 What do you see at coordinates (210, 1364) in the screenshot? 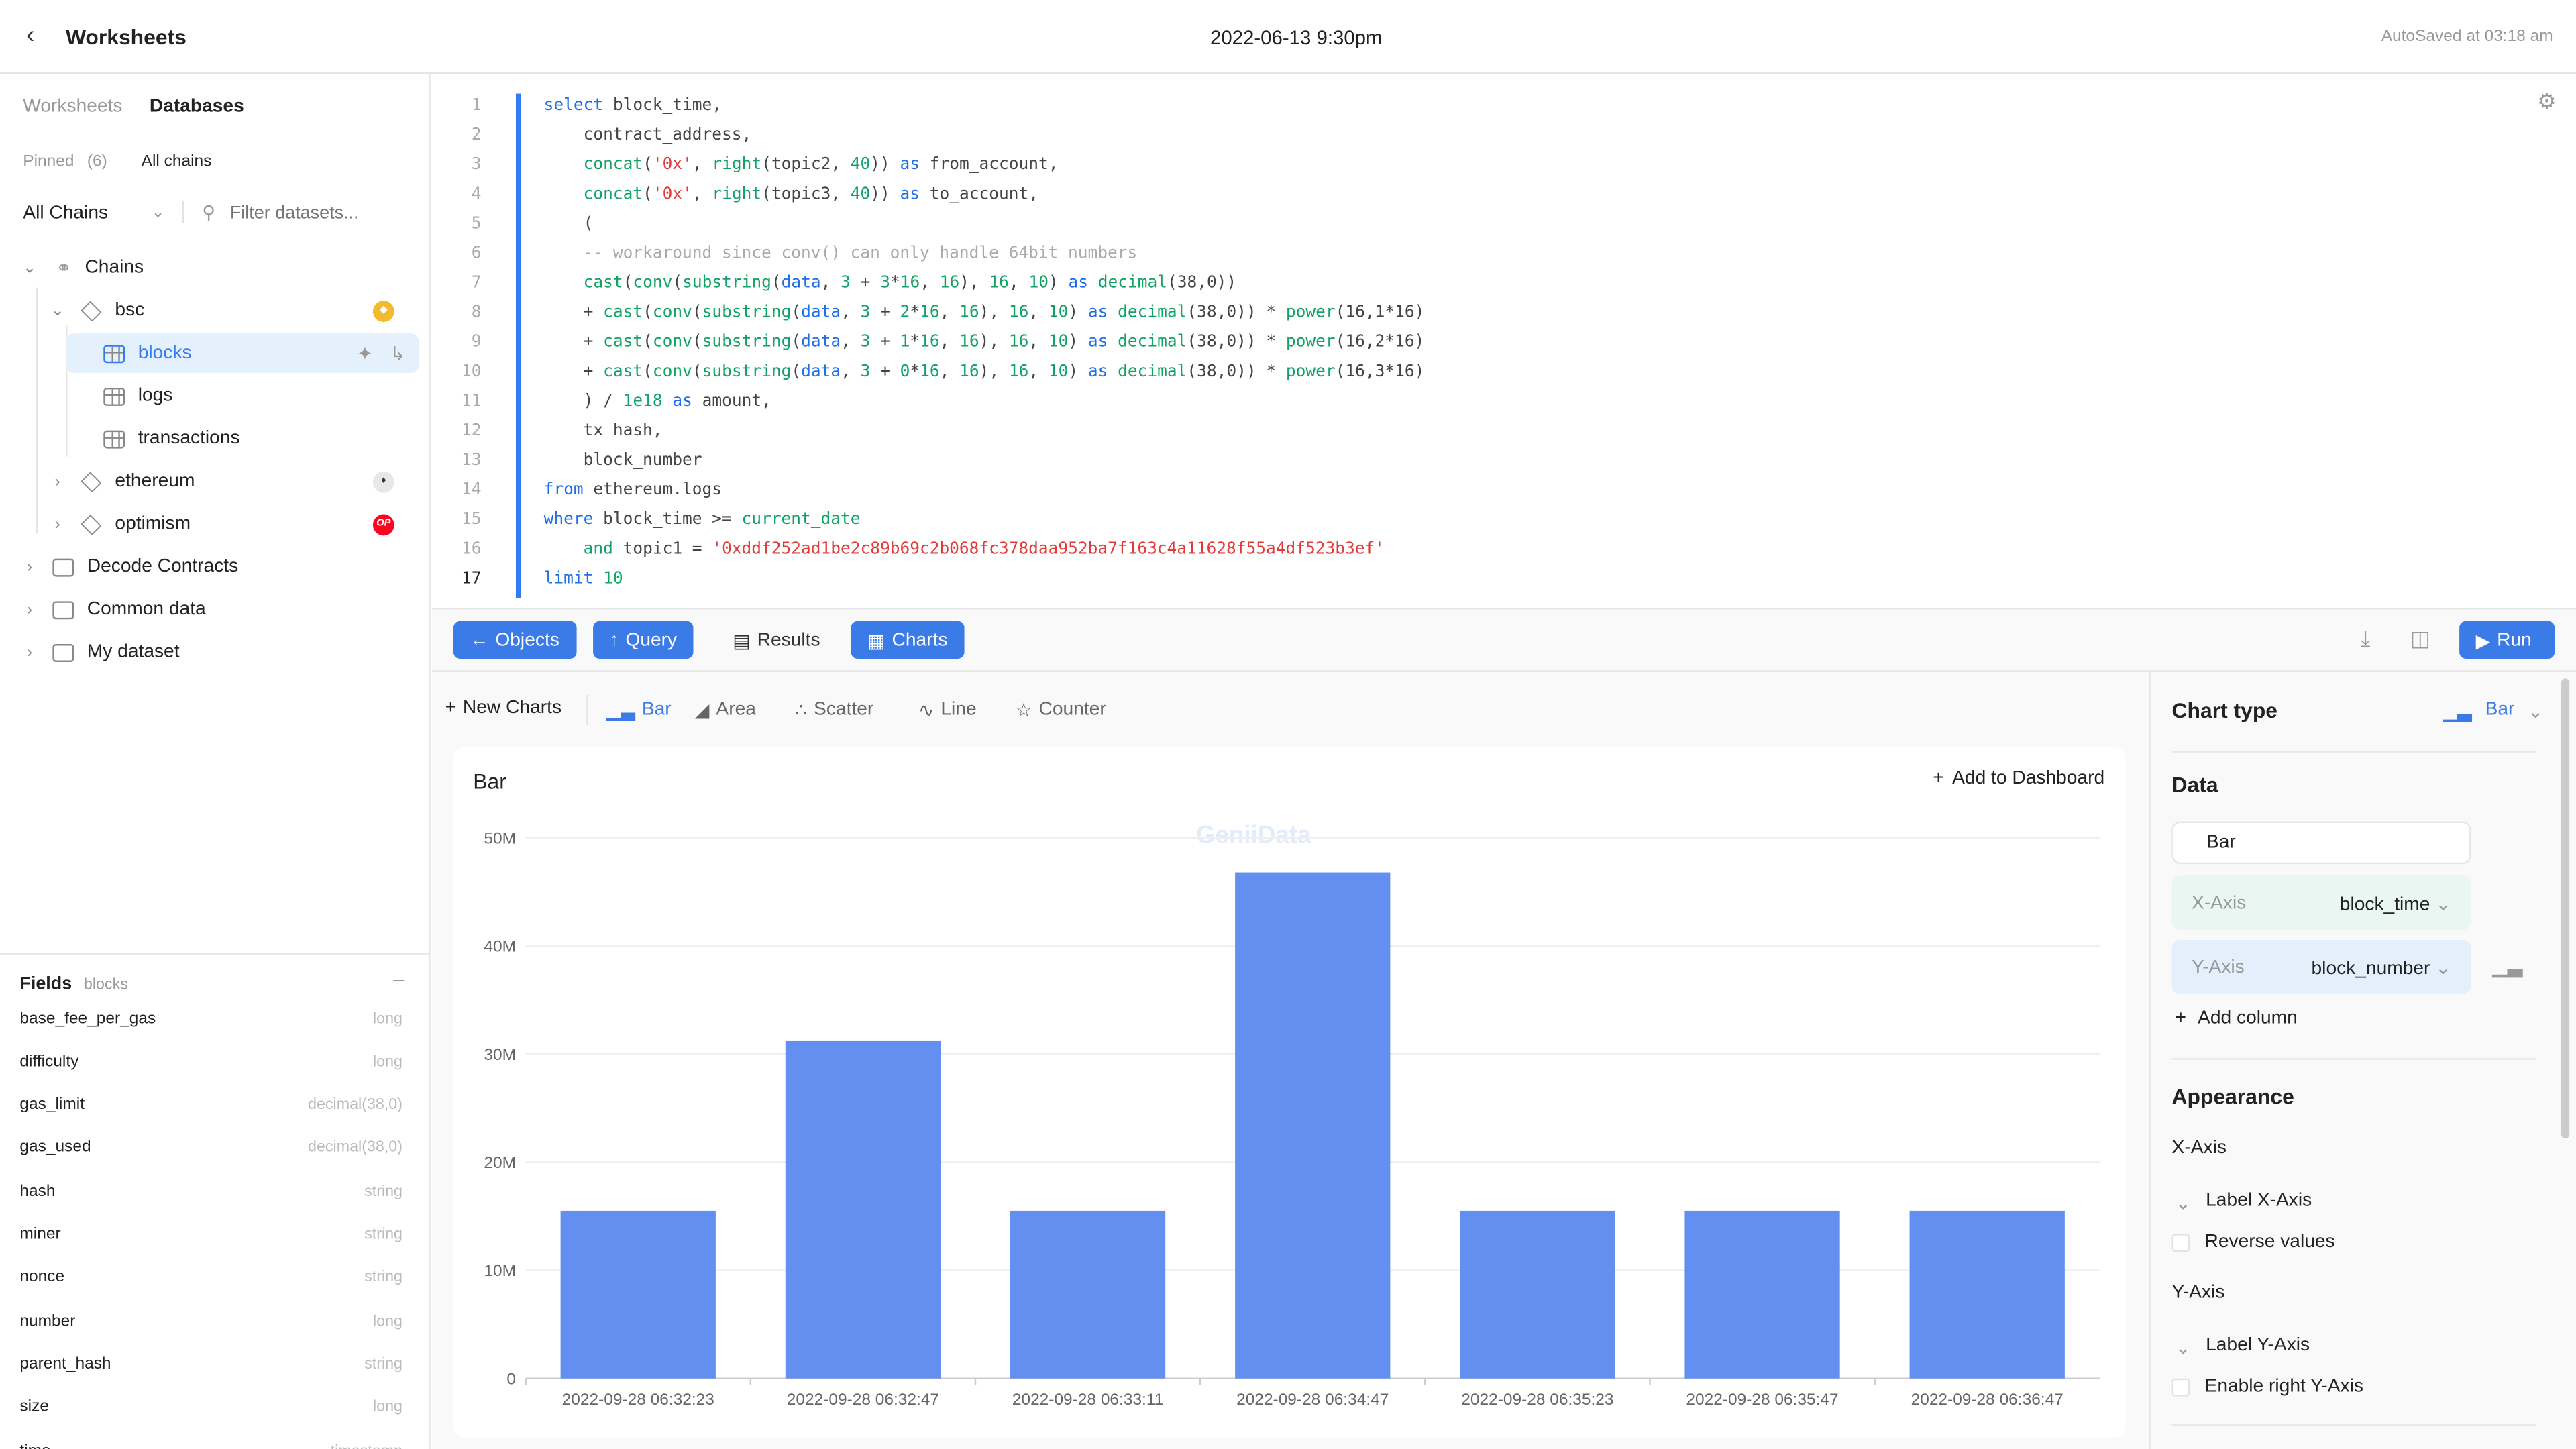
I see `field-row: parent_hash string` at bounding box center [210, 1364].